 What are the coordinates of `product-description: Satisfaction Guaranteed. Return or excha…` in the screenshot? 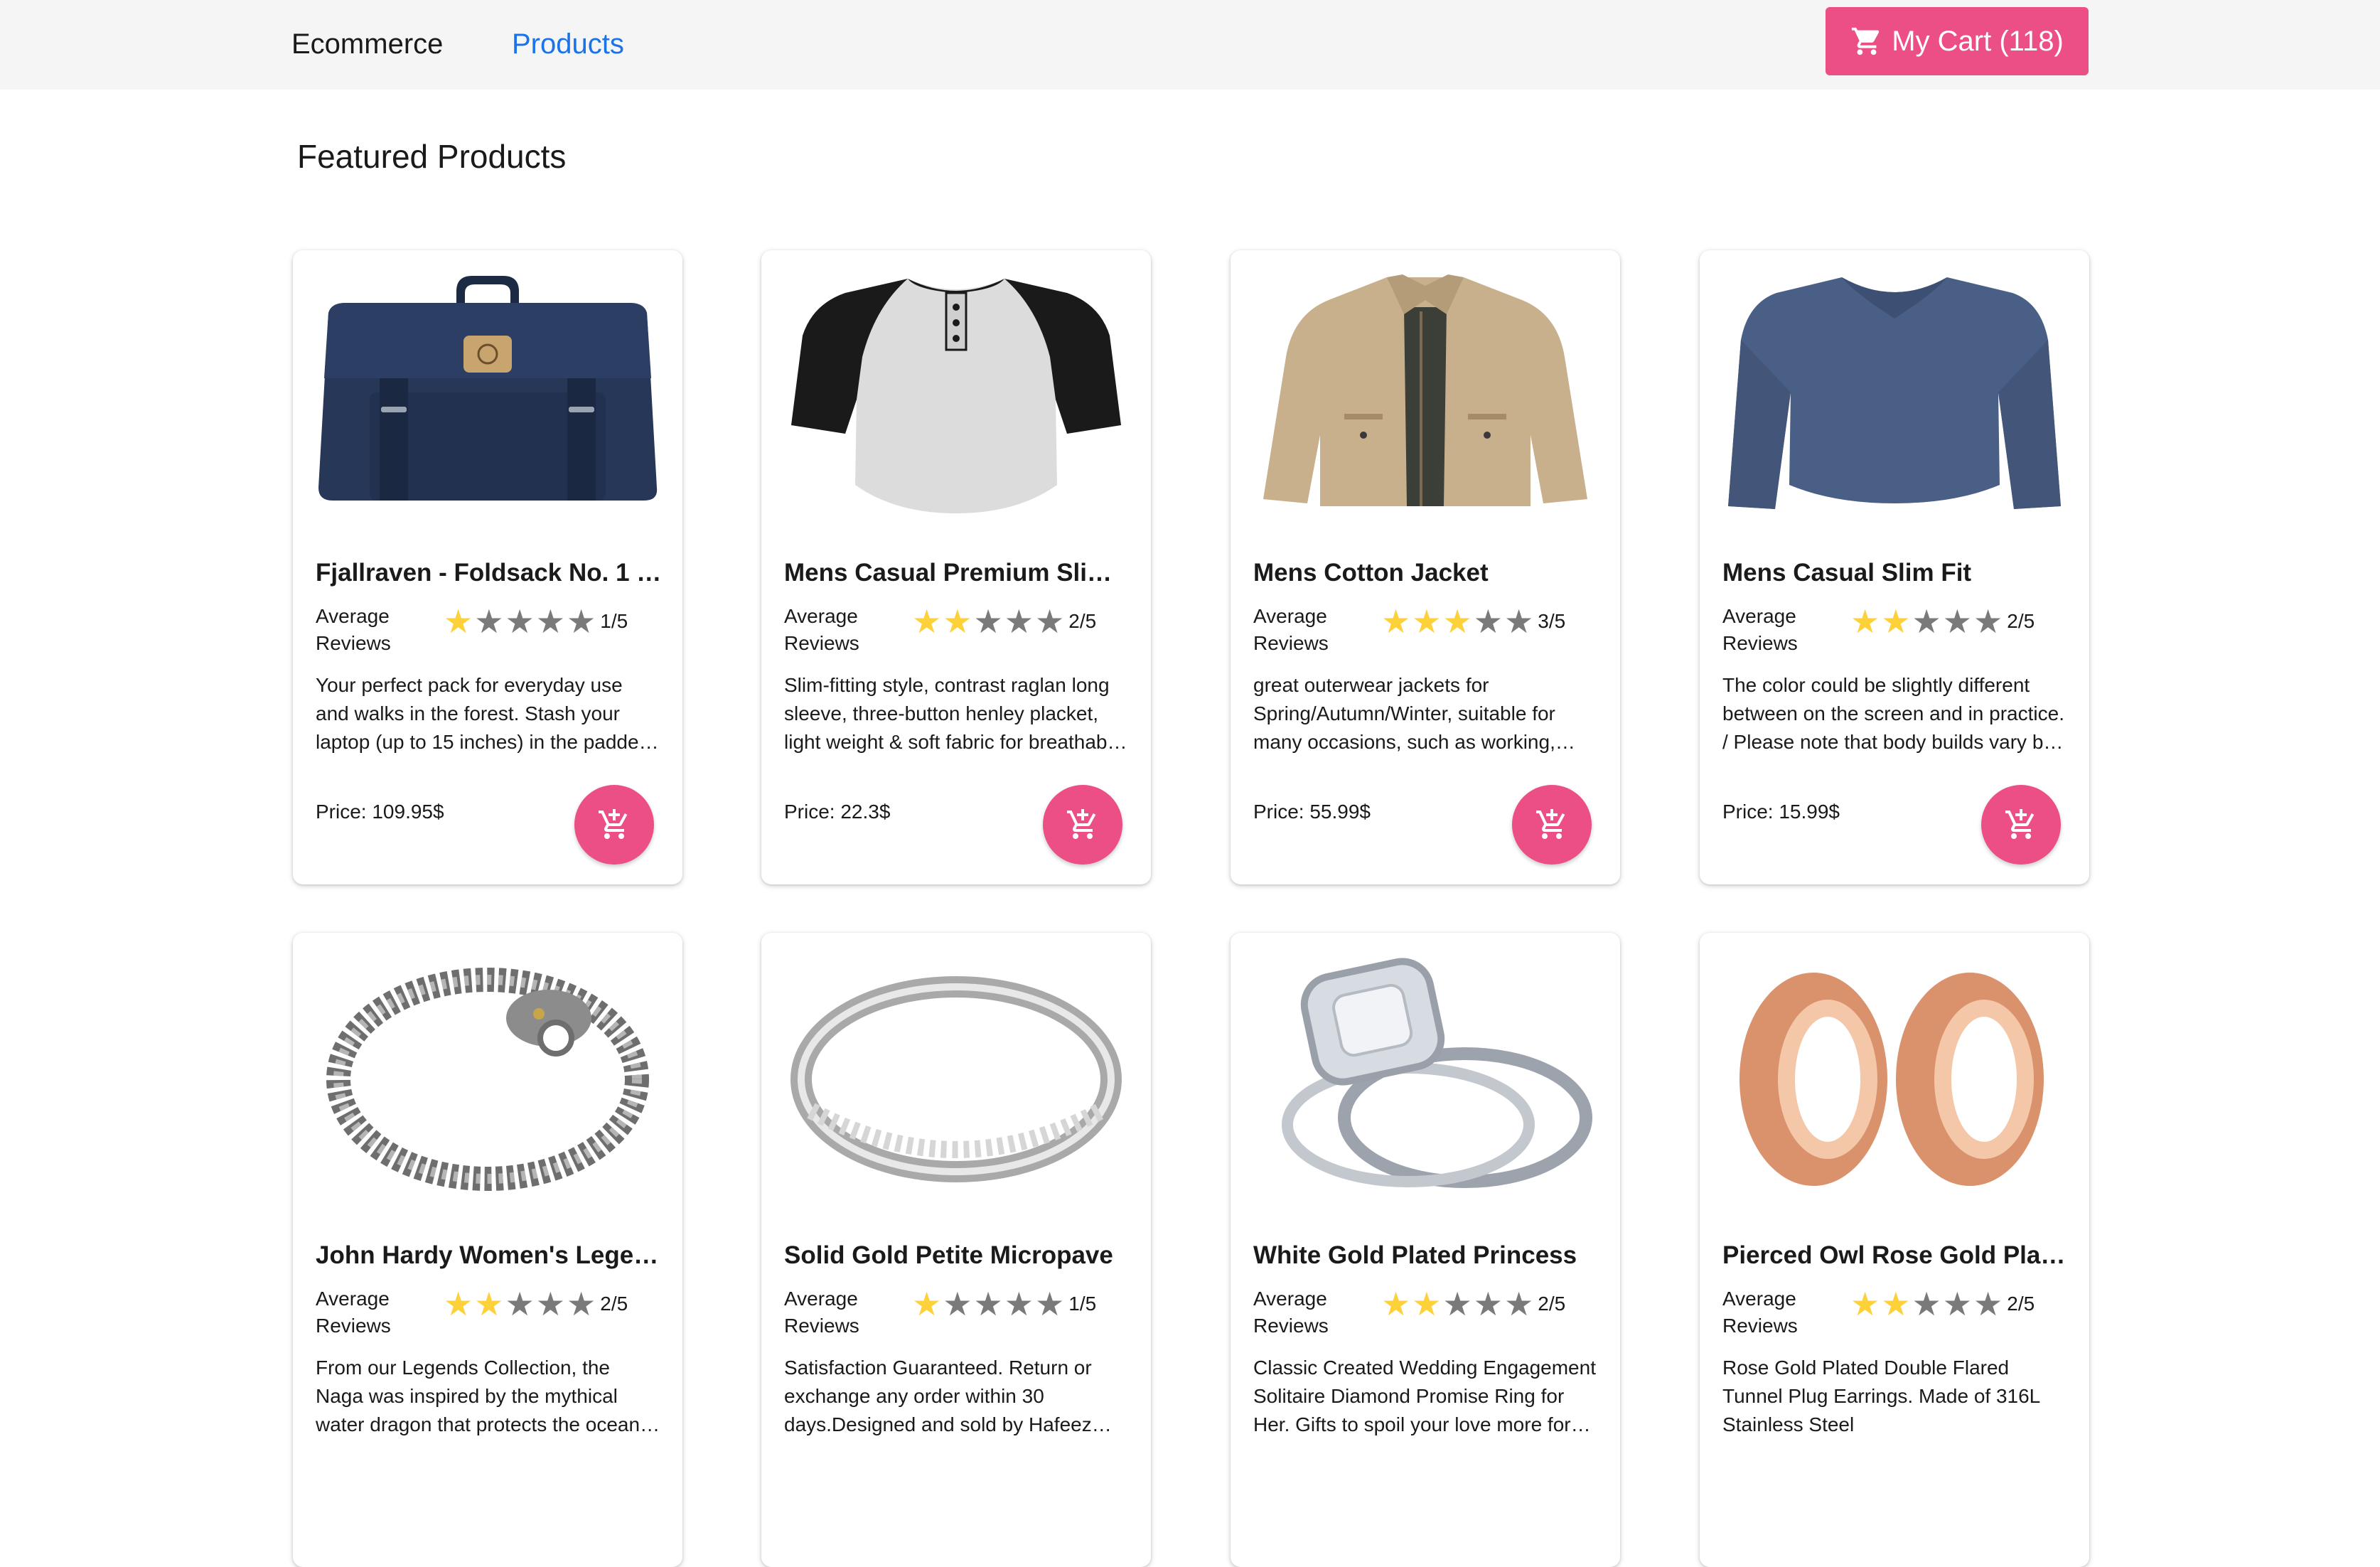 It's located at (938, 1396).